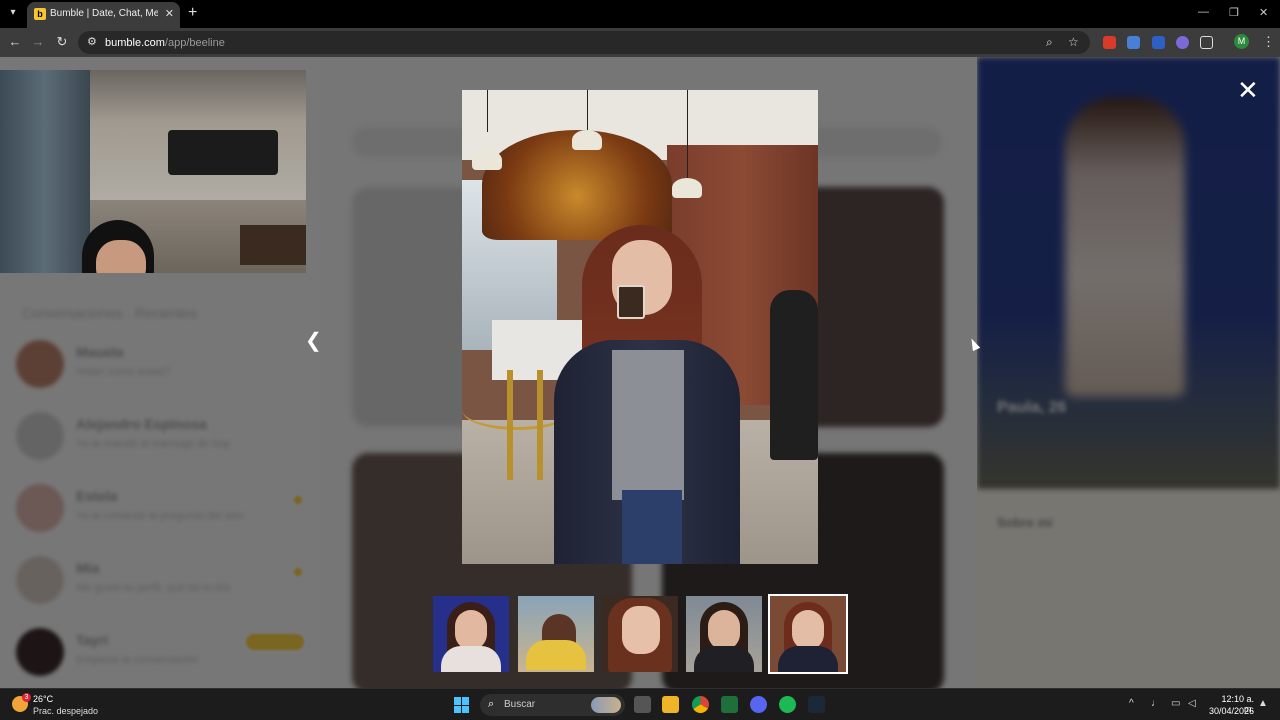 The width and height of the screenshot is (1280, 720). What do you see at coordinates (758, 704) in the screenshot?
I see `discord-icon` at bounding box center [758, 704].